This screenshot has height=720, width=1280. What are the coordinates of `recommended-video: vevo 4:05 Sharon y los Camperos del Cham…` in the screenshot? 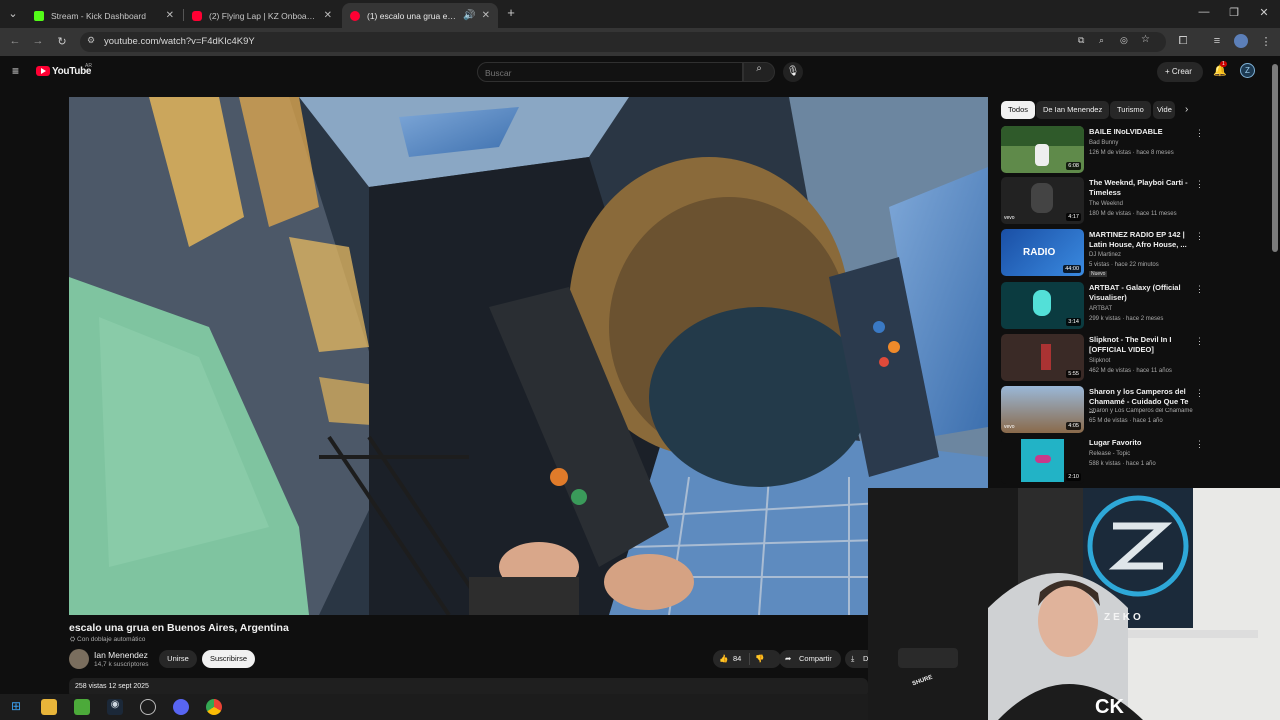 It's located at (1102, 410).